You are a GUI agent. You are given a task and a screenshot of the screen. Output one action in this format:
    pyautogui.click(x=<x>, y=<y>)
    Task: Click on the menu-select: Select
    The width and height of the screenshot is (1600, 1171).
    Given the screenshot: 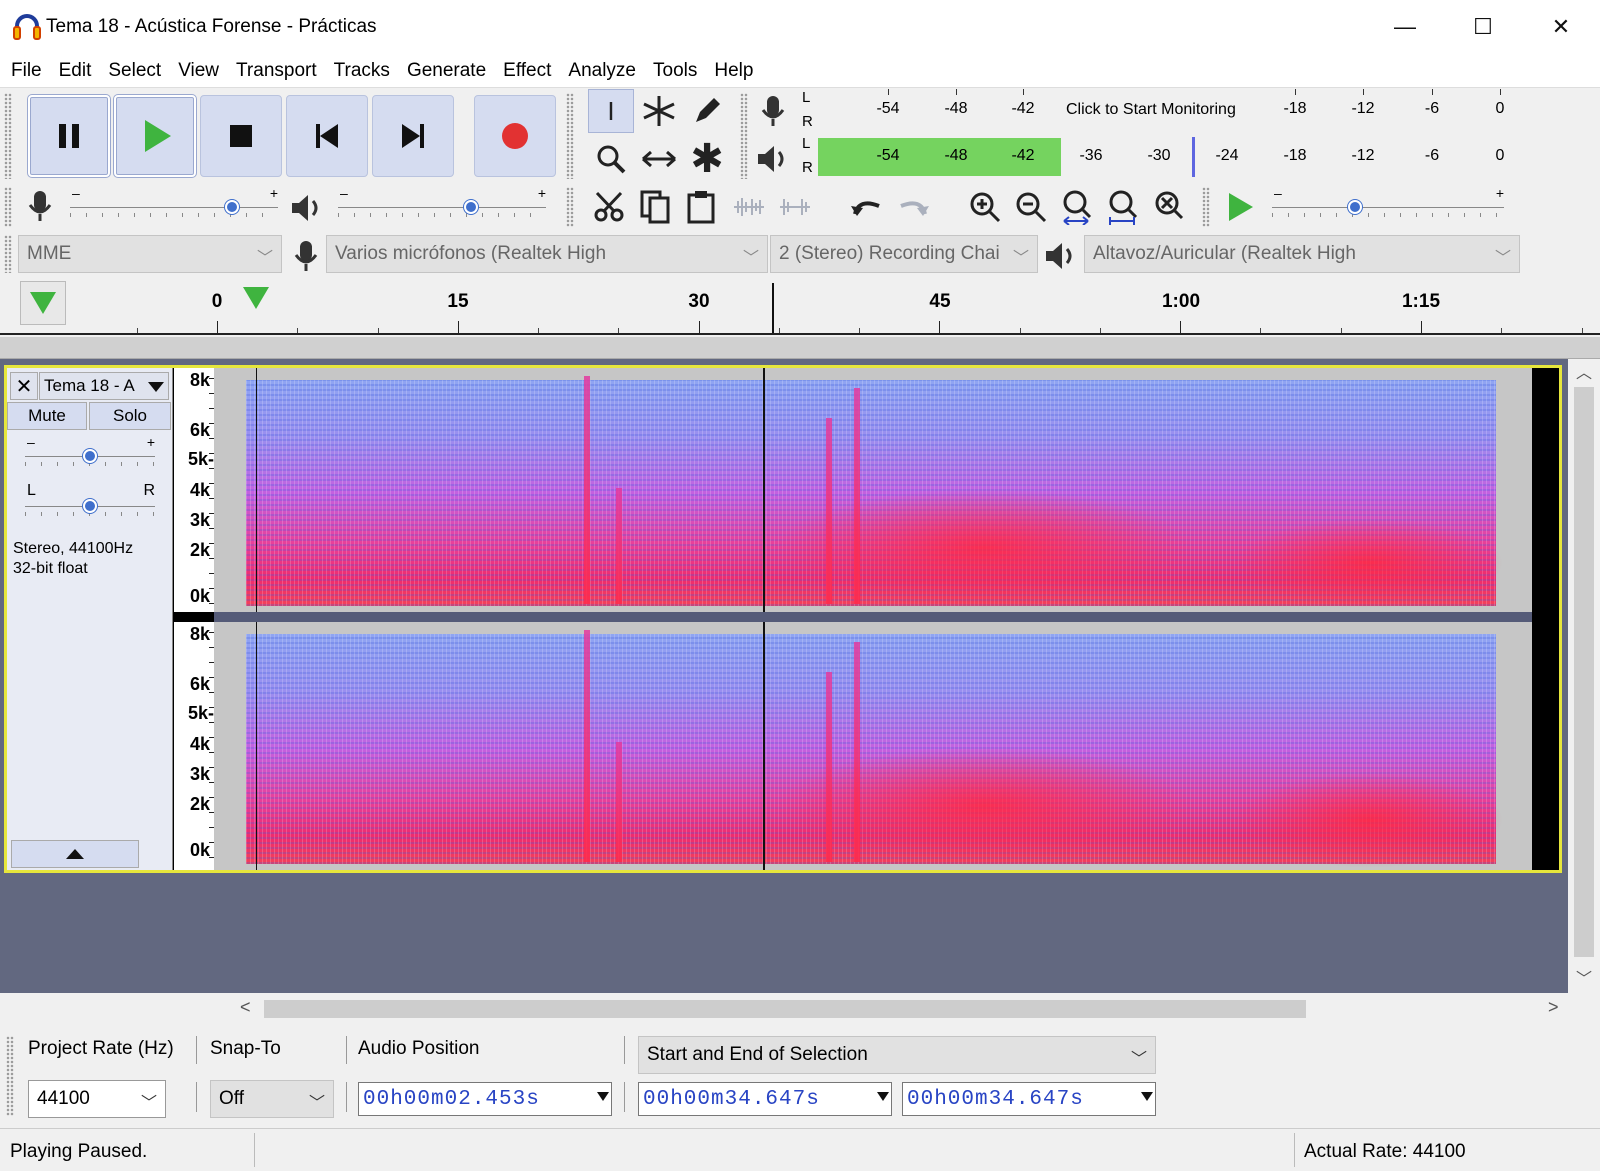 What is the action you would take?
    pyautogui.click(x=134, y=71)
    